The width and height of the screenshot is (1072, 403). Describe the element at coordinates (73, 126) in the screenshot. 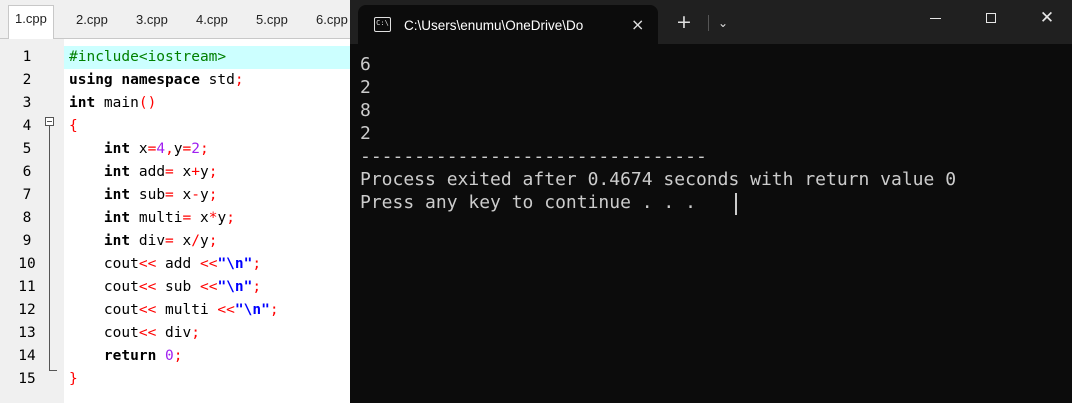

I see `code-token: {` at that location.